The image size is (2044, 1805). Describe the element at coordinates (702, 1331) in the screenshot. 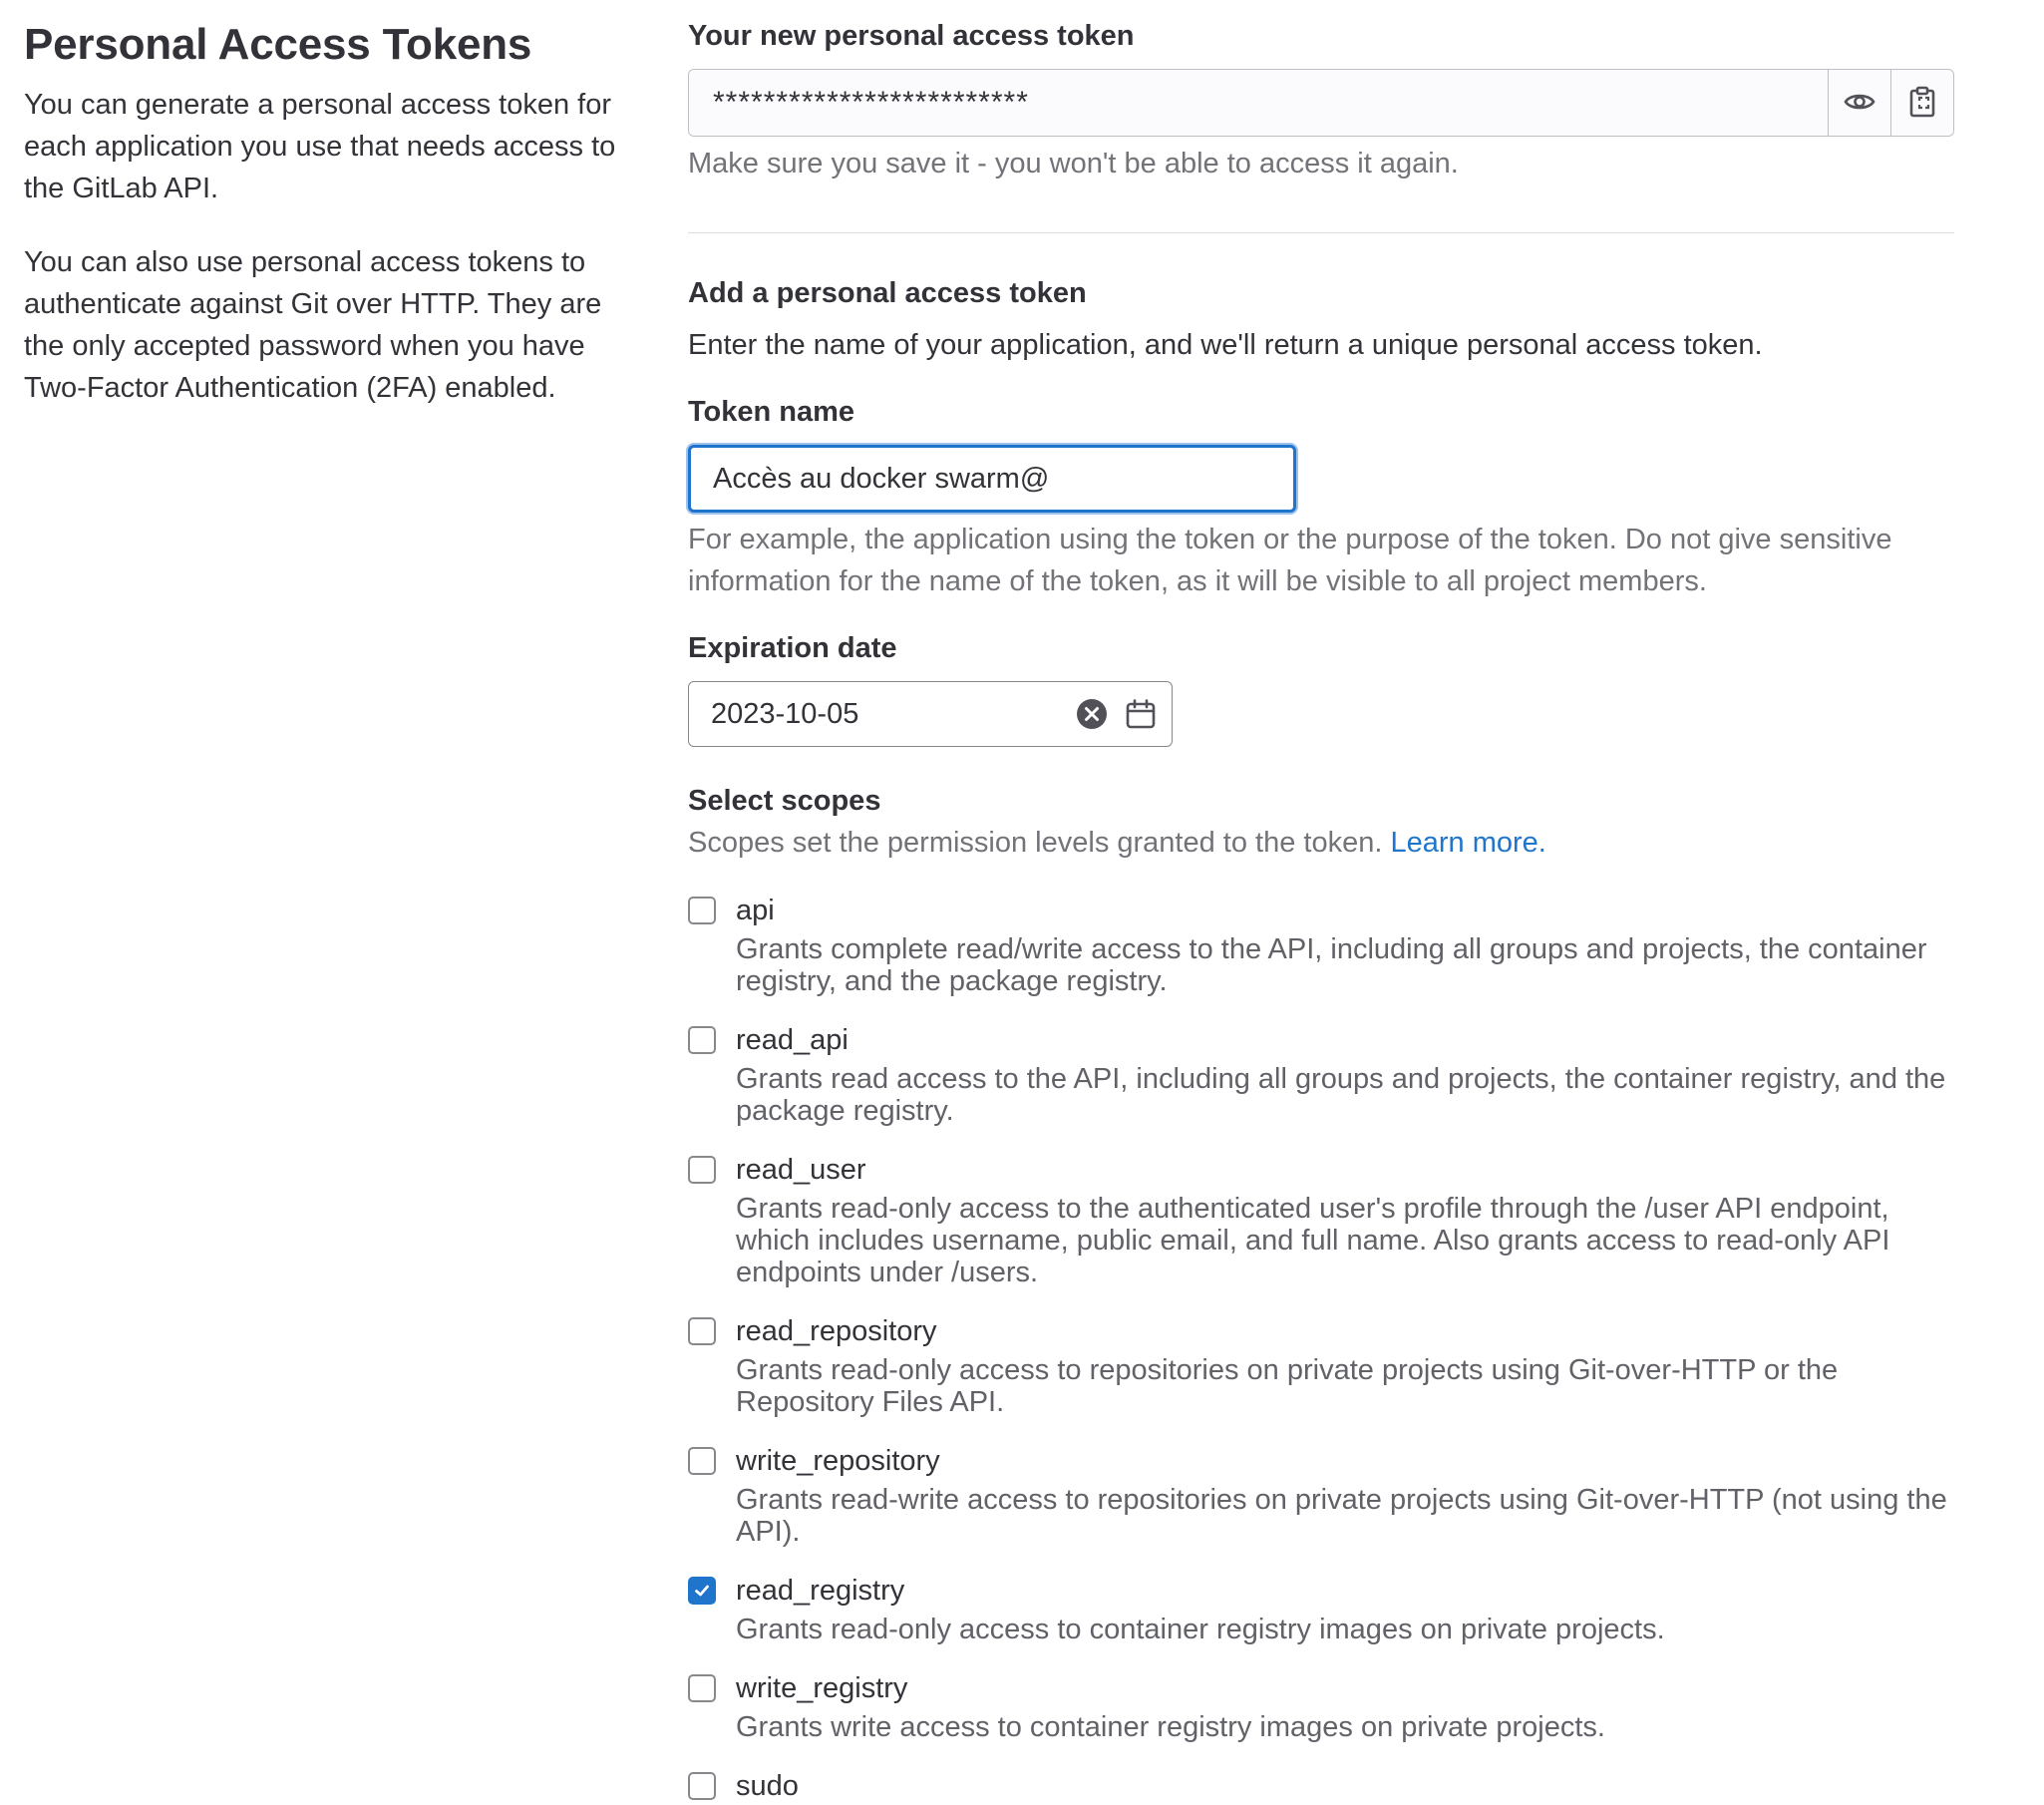

I see `scope-checkbox-read-repository` at that location.